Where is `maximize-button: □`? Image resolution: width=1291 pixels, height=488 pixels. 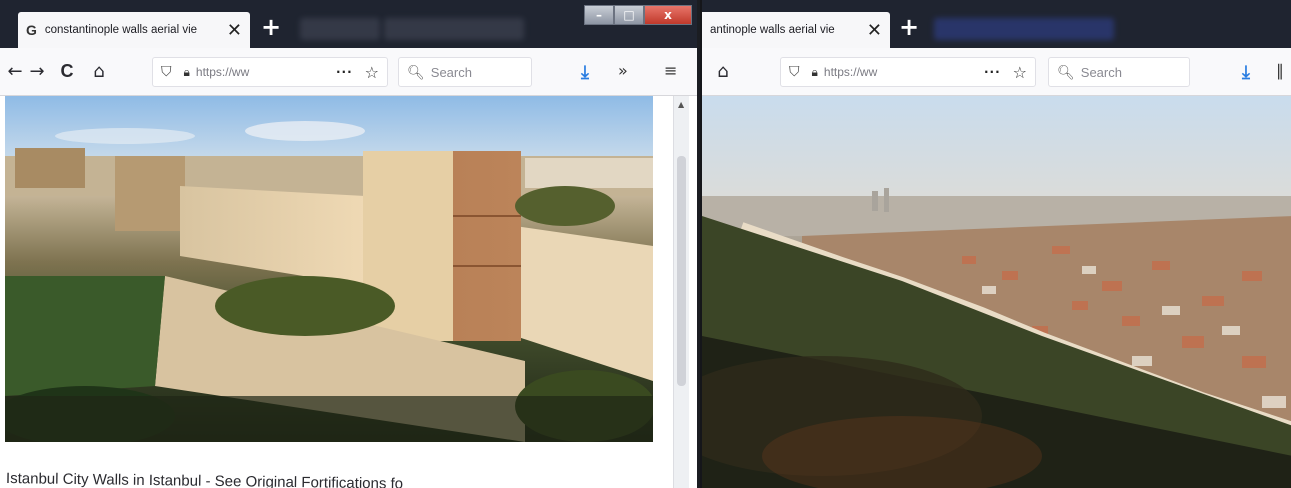 maximize-button: □ is located at coordinates (629, 15).